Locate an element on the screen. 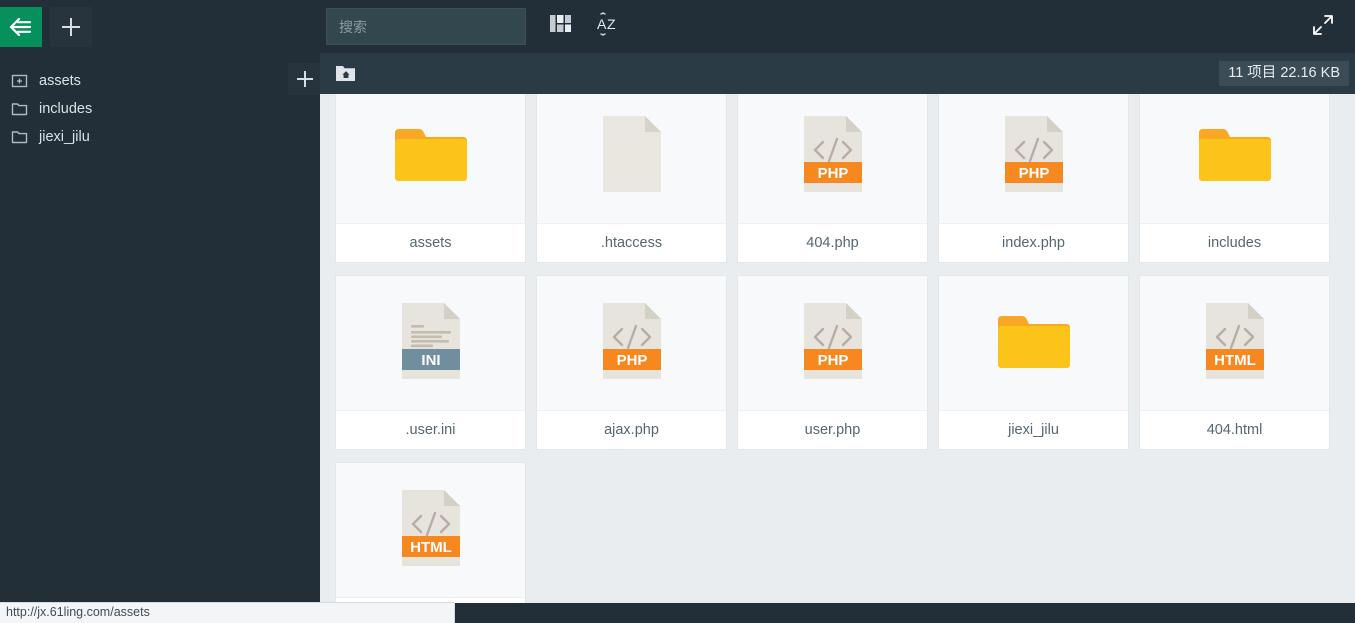 The width and height of the screenshot is (1355, 623). sidebar-add-button is located at coordinates (304, 79).